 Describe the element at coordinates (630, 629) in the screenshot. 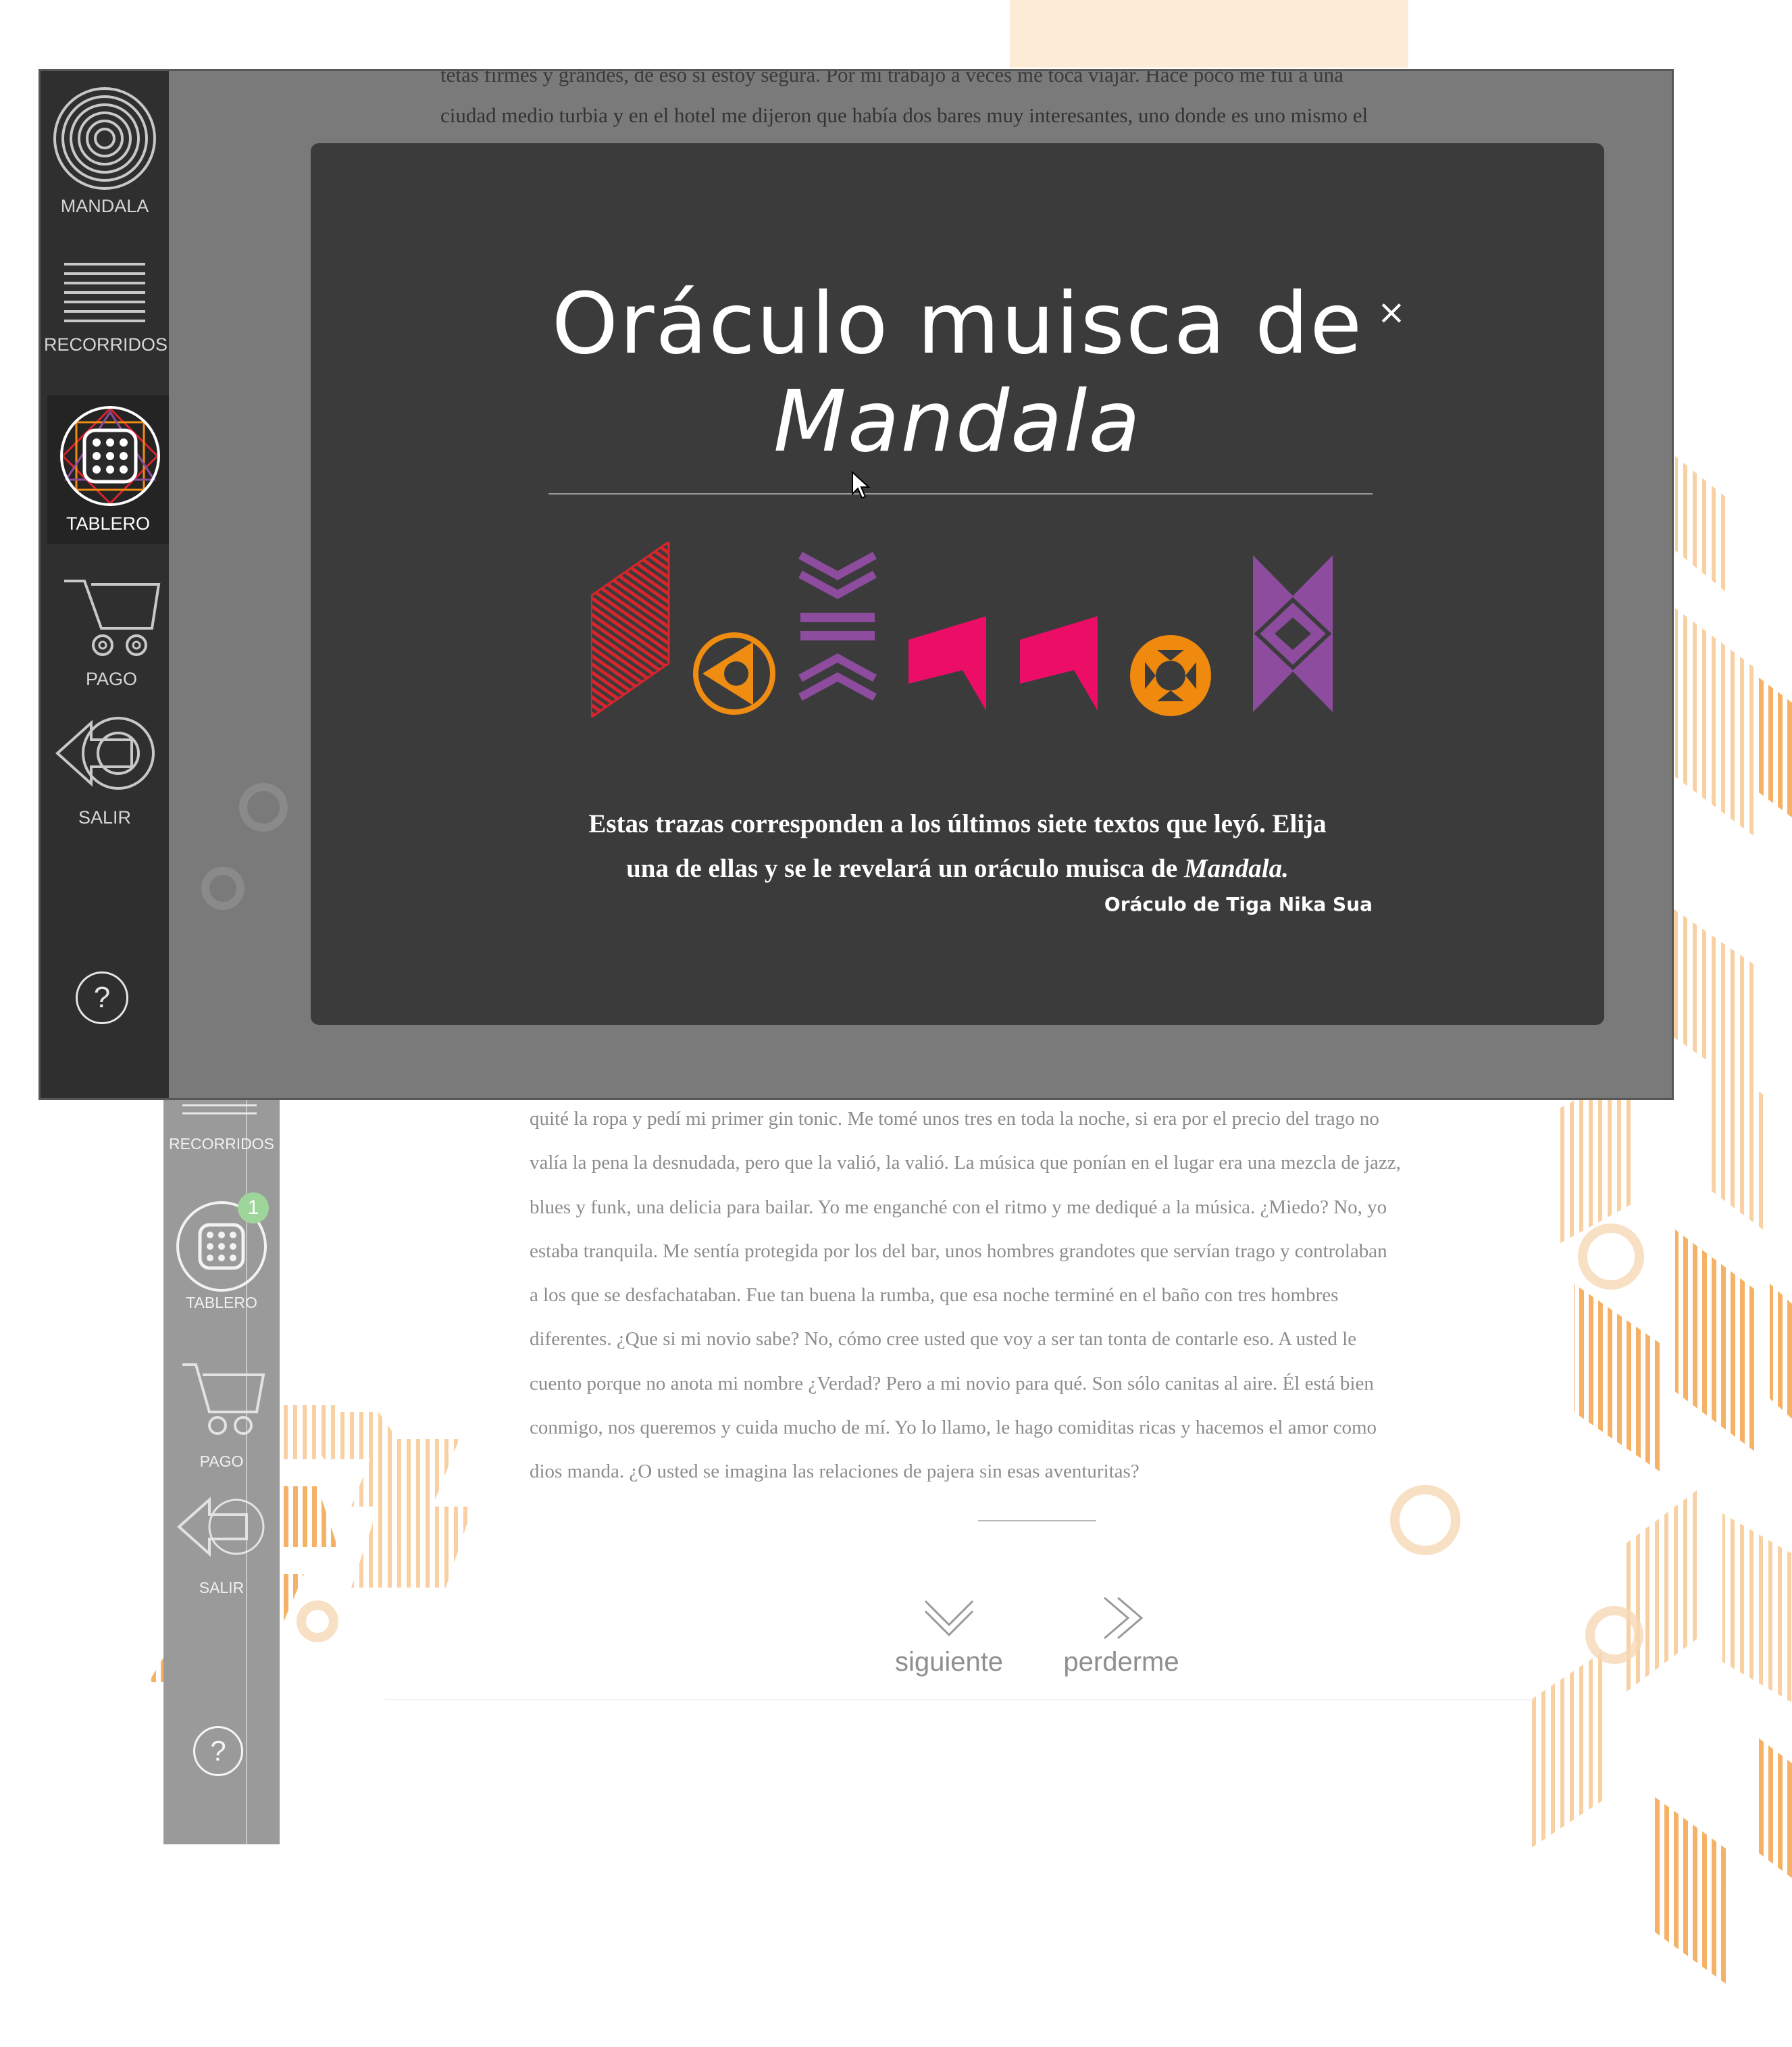

I see `trace-red-parallelogram` at that location.